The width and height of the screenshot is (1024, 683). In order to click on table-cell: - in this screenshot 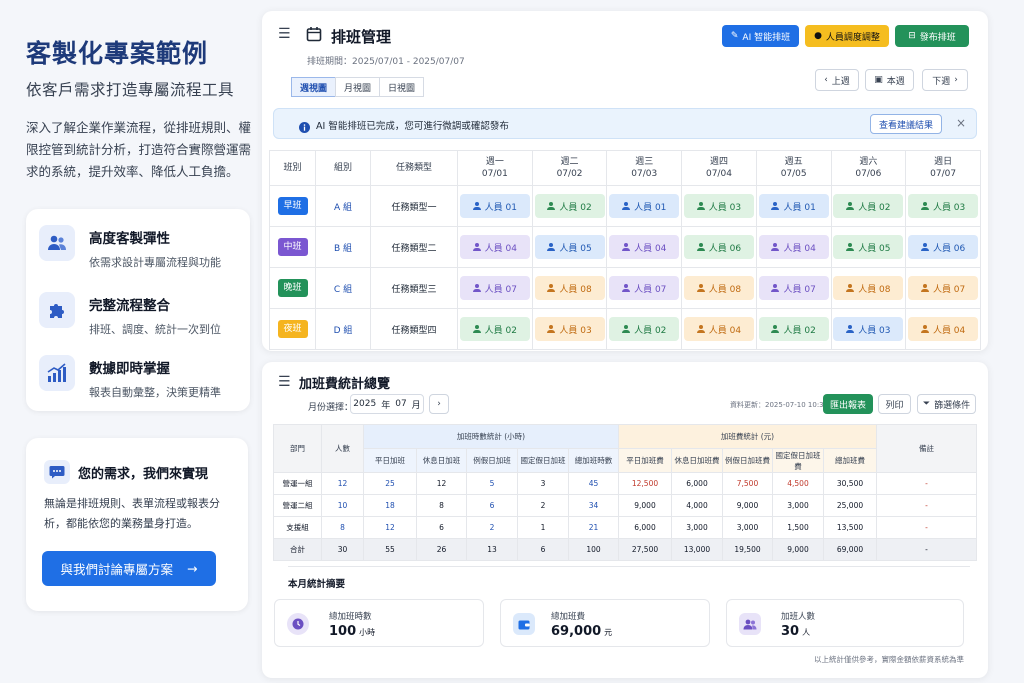, I will do `click(926, 483)`.